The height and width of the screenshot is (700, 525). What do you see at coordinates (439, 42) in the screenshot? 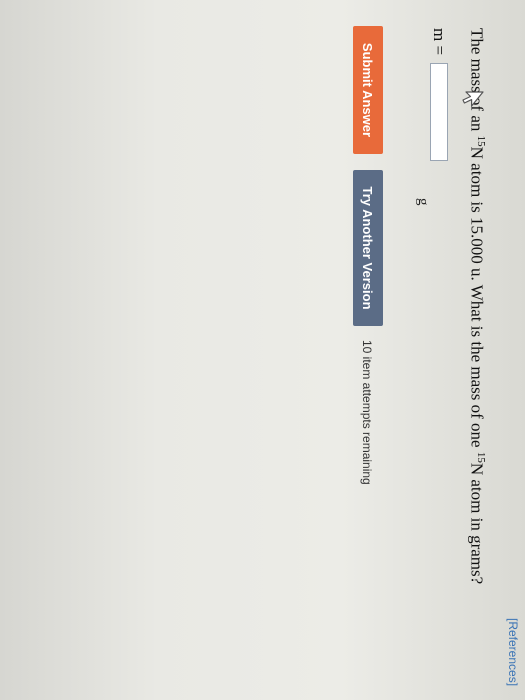
I see `answer-label: m =` at bounding box center [439, 42].